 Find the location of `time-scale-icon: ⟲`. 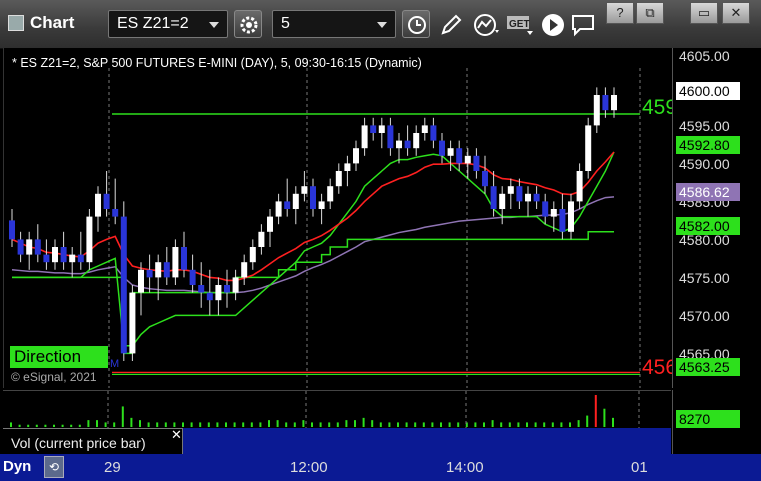

time-scale-icon: ⟲ is located at coordinates (54, 467).